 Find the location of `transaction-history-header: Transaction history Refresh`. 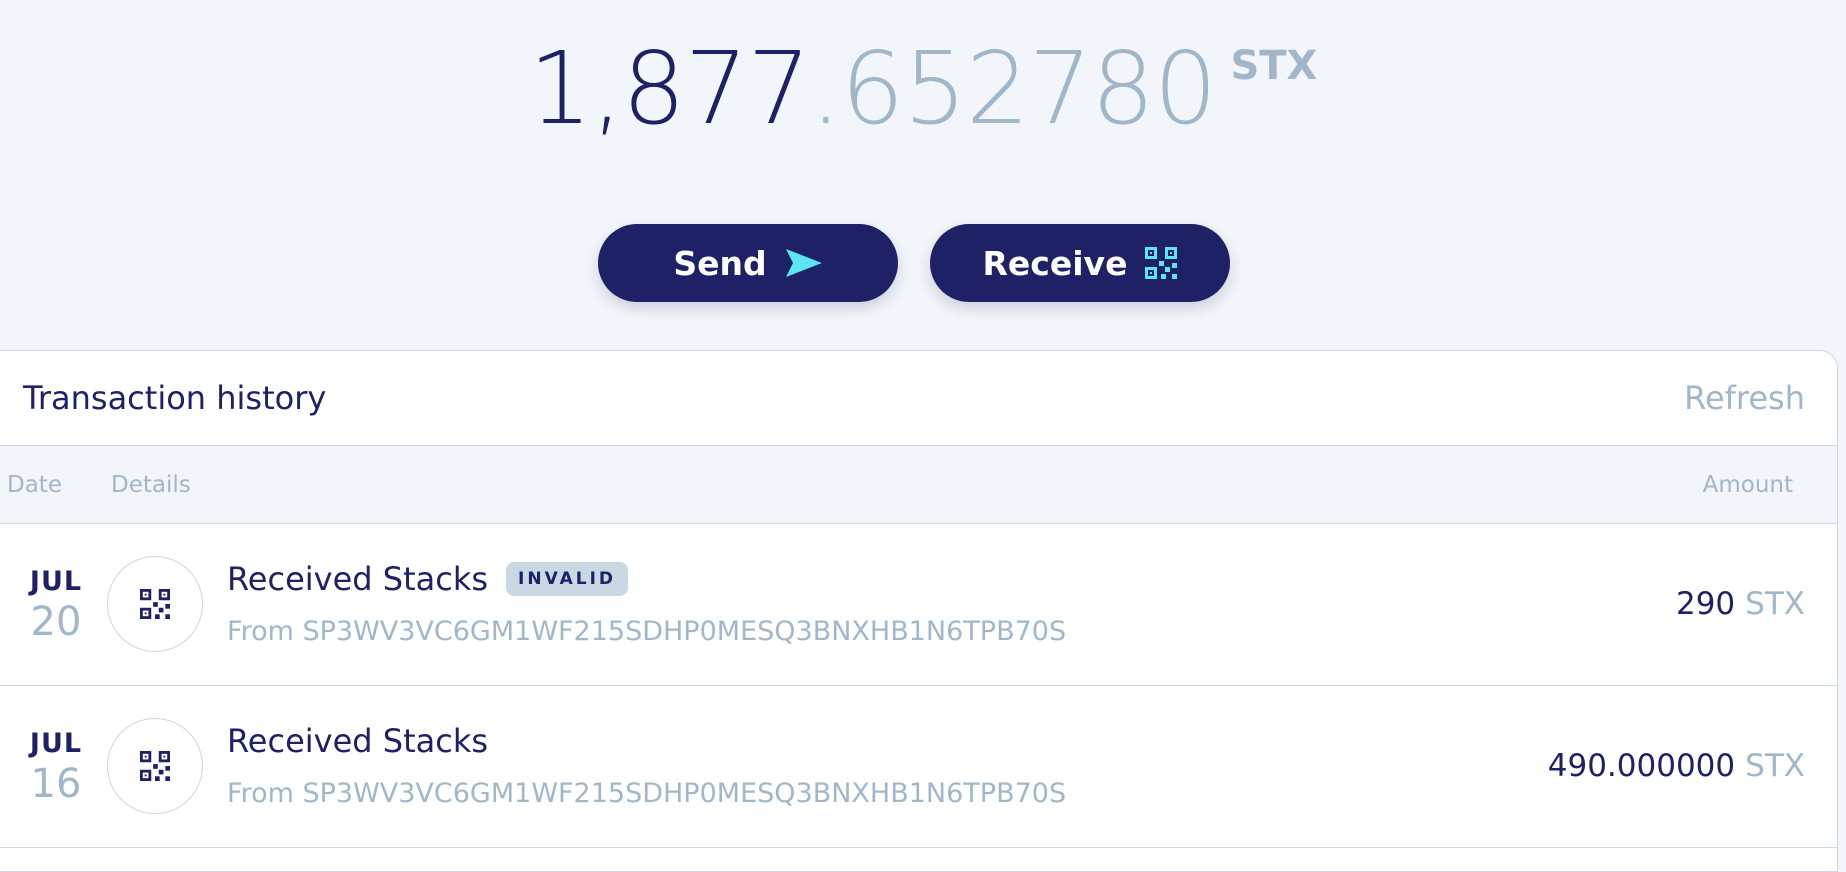

transaction-history-header: Transaction history Refresh is located at coordinates (918, 398).